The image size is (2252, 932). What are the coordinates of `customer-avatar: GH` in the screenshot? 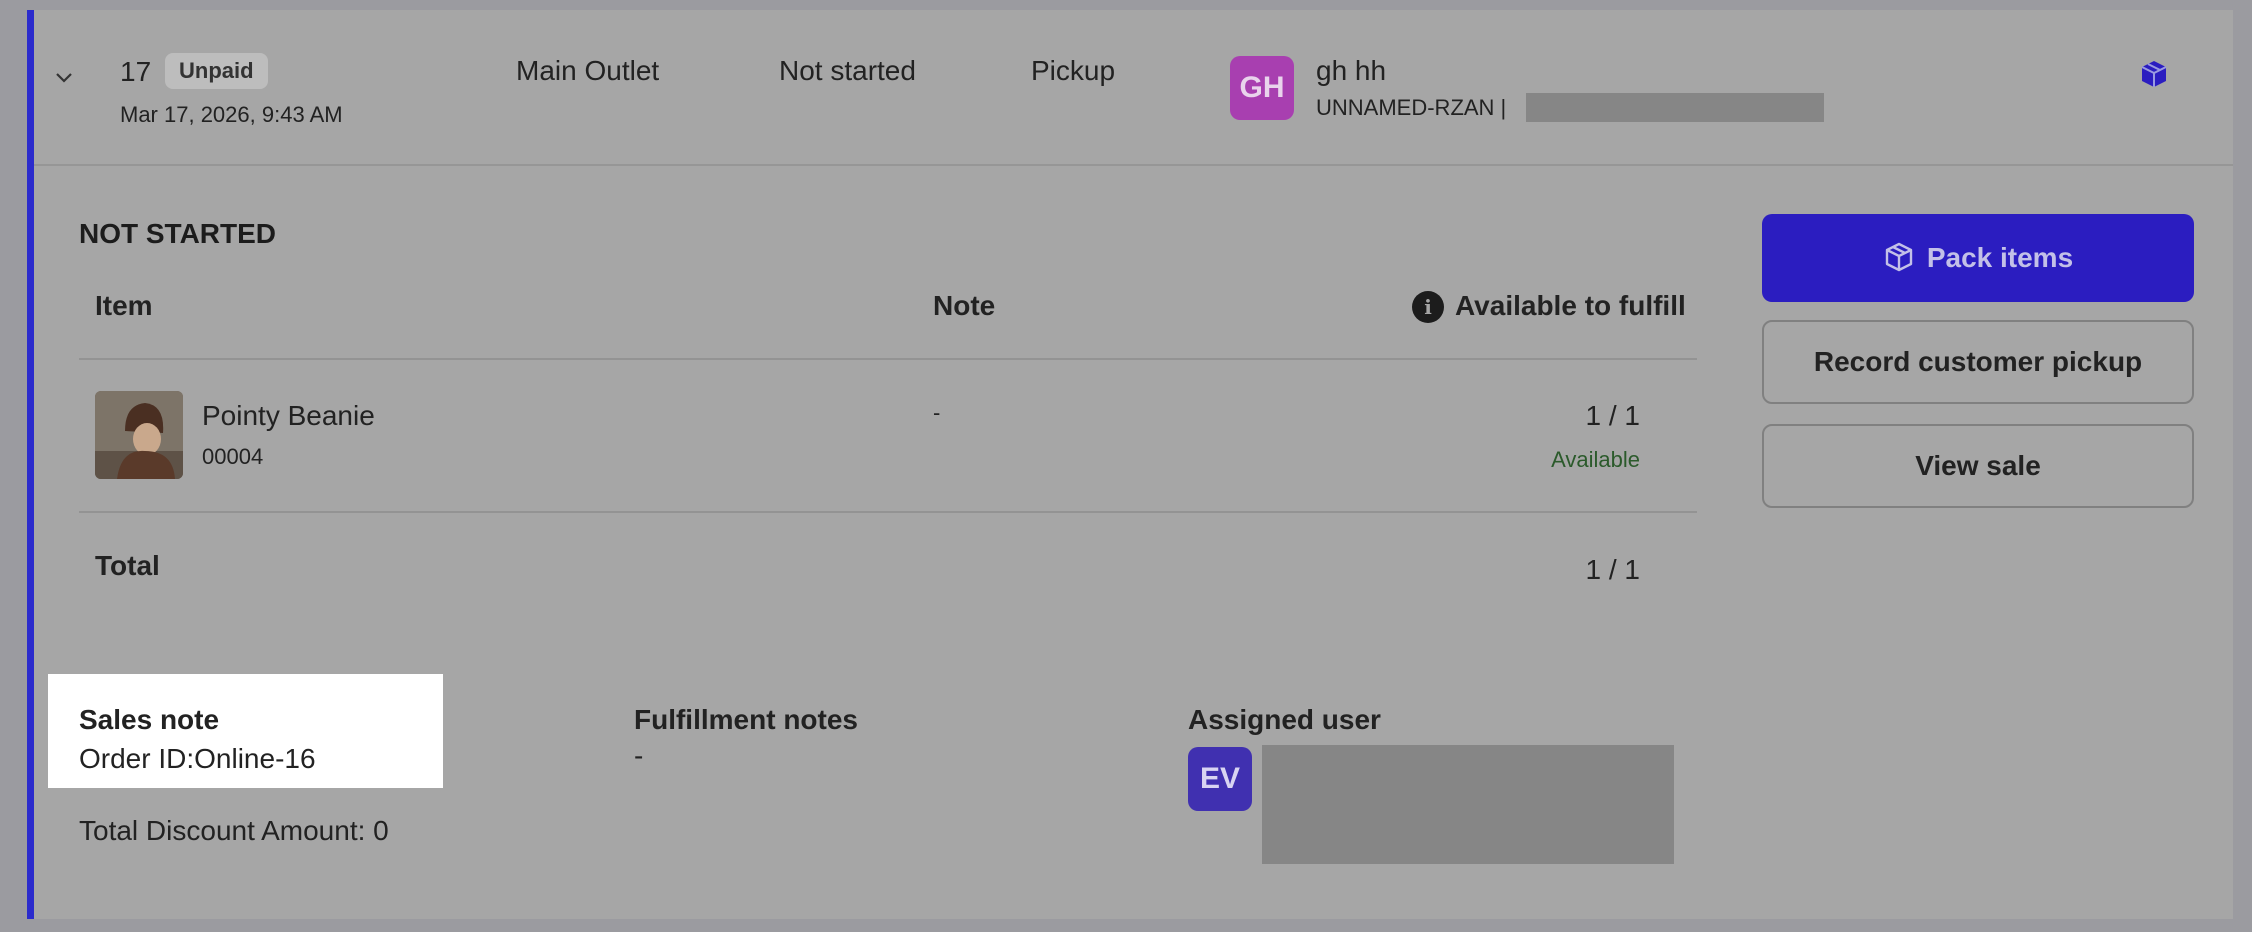 It's located at (1262, 88).